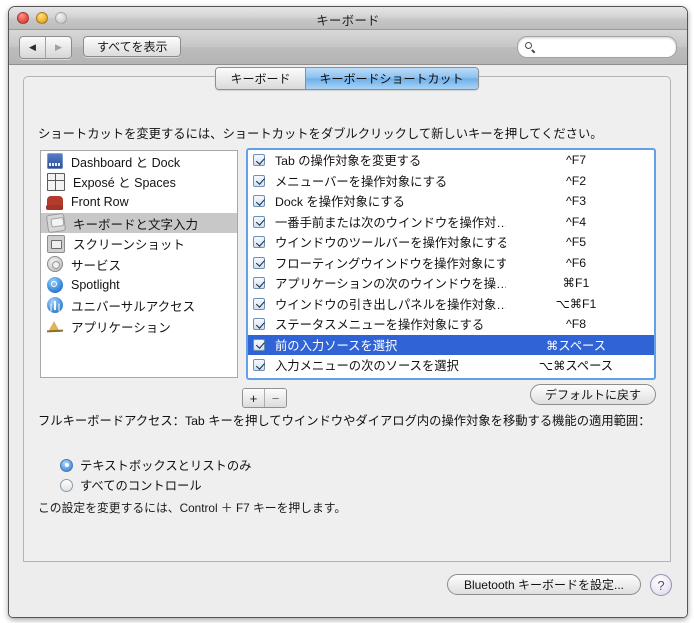  Describe the element at coordinates (390, 263) in the screenshot. I see `shortcut-name: フローティングウインドウを操作対象にする` at that location.